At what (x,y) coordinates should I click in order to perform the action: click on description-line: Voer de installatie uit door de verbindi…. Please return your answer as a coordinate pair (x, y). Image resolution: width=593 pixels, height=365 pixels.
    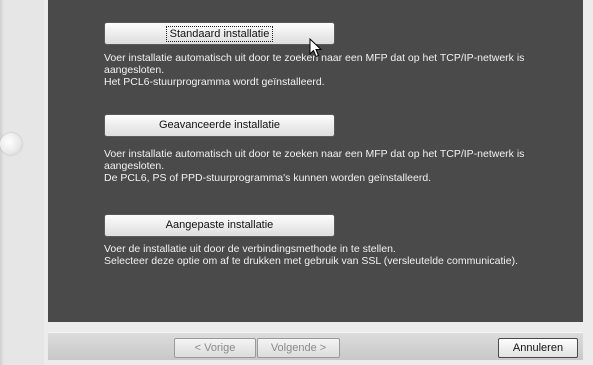
    Looking at the image, I should click on (250, 249).